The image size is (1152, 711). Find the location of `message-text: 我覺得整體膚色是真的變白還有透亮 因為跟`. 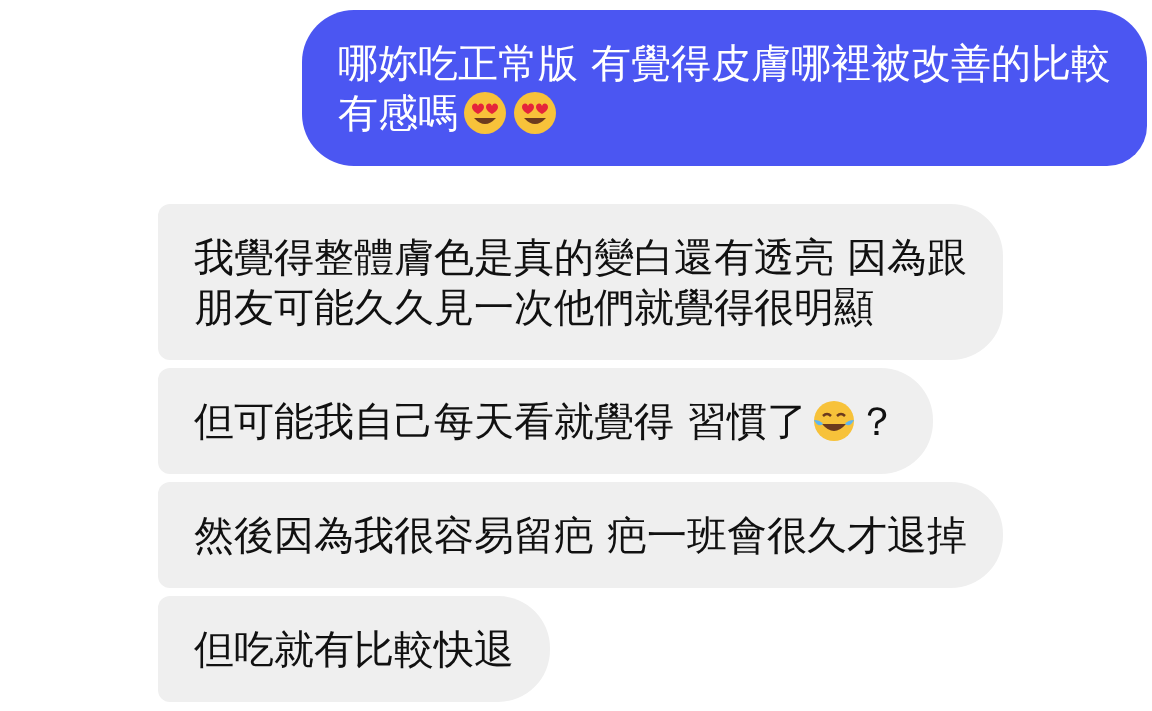

message-text: 我覺得整體膚色是真的變白還有透亮 因為跟 is located at coordinates (580, 257).